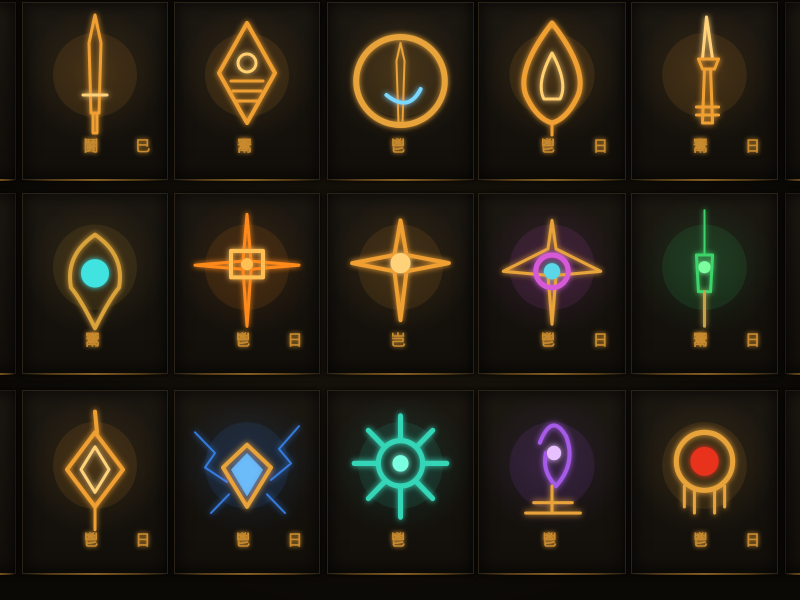 The image size is (800, 600). I want to click on emblem-card: 岂, so click(400, 284).